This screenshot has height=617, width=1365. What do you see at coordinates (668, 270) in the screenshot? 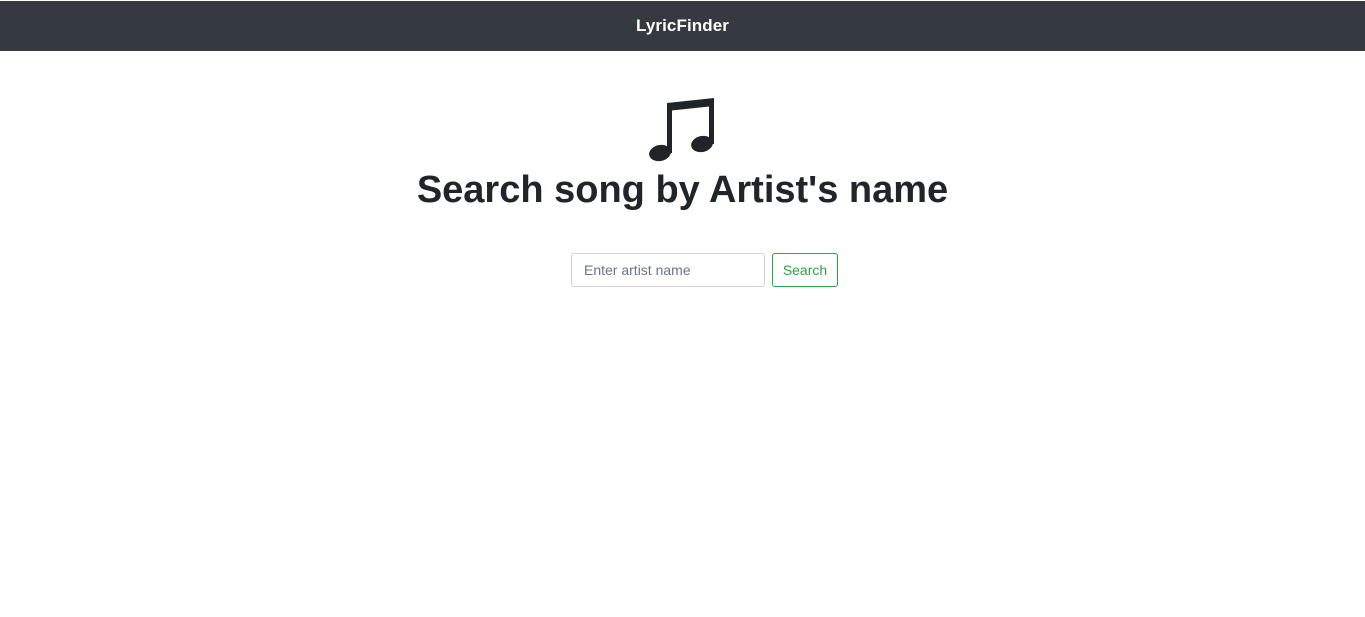
I see `artist-search-input` at bounding box center [668, 270].